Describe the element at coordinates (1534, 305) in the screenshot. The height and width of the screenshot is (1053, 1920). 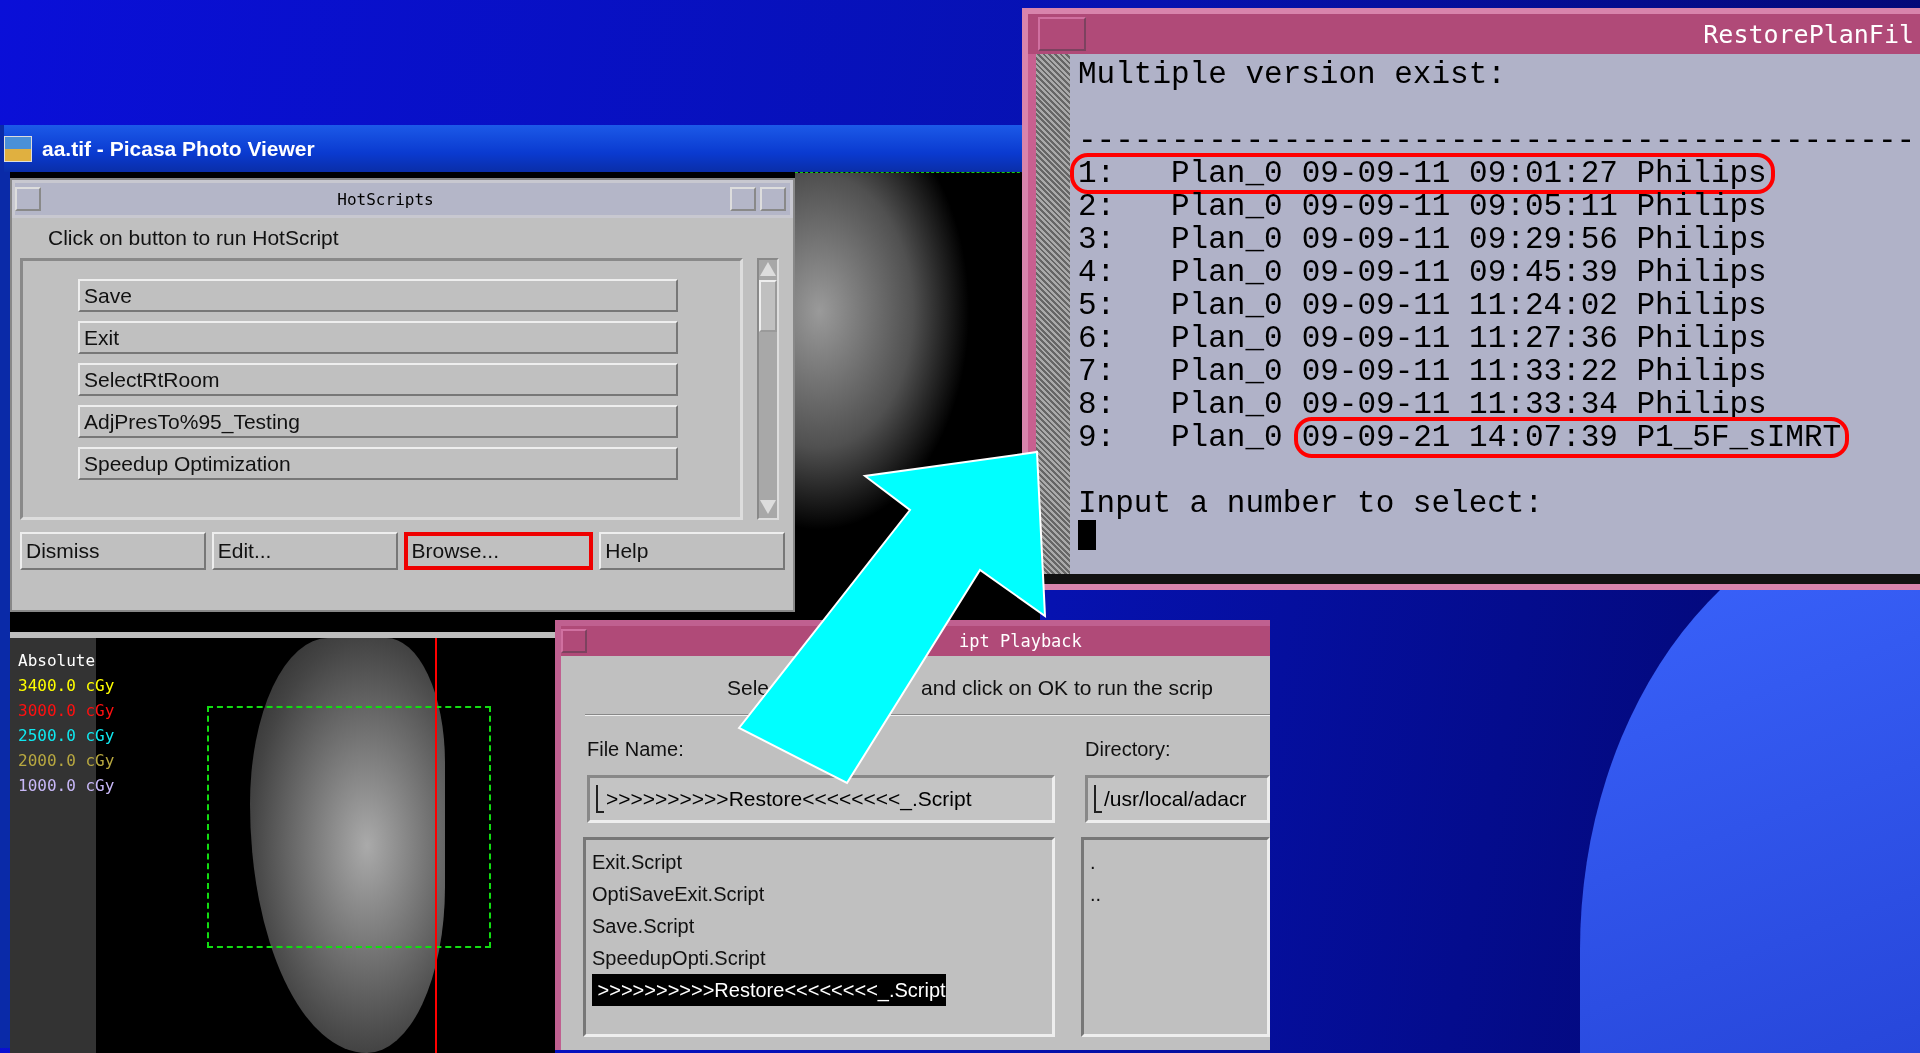
I see `version-info: 09-09-11 11:24:02 Philips` at that location.